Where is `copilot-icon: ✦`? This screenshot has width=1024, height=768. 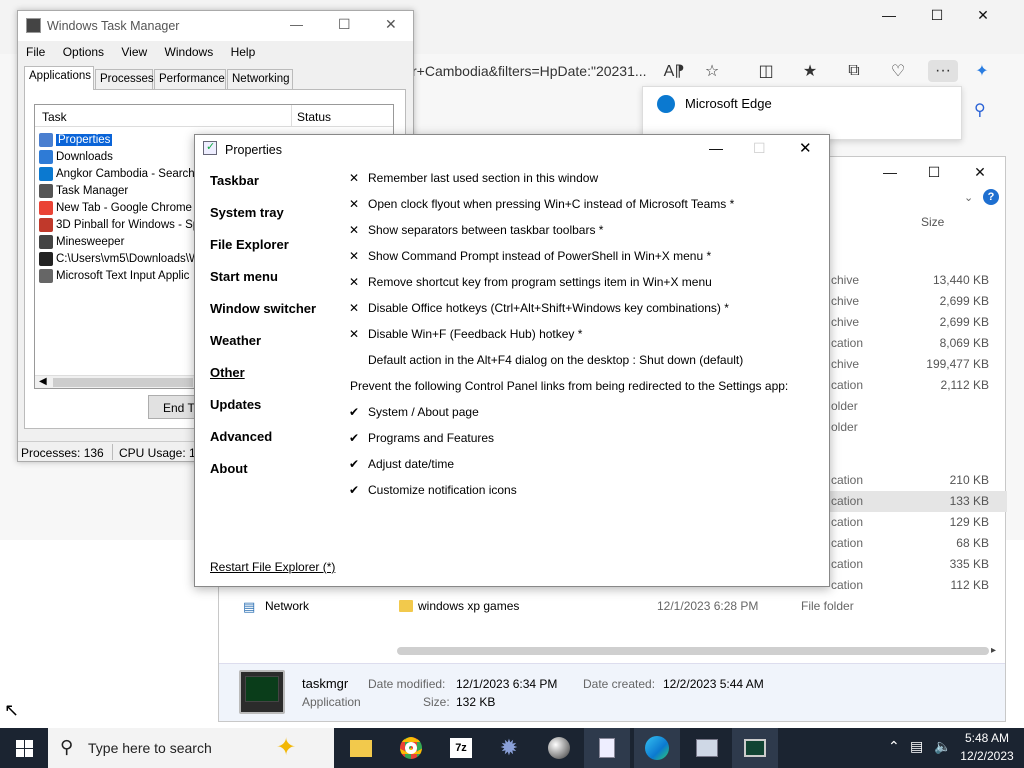
copilot-icon: ✦ is located at coordinates (982, 71).